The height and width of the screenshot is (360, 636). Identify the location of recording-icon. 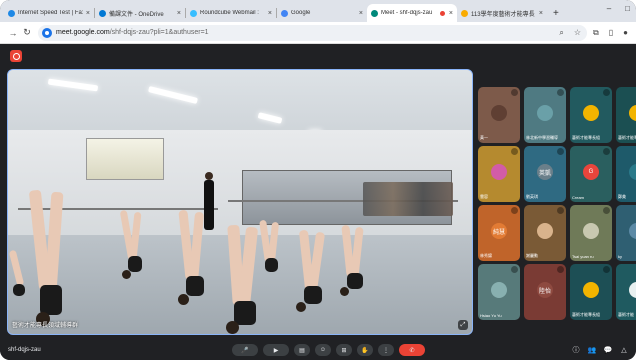
(16, 56).